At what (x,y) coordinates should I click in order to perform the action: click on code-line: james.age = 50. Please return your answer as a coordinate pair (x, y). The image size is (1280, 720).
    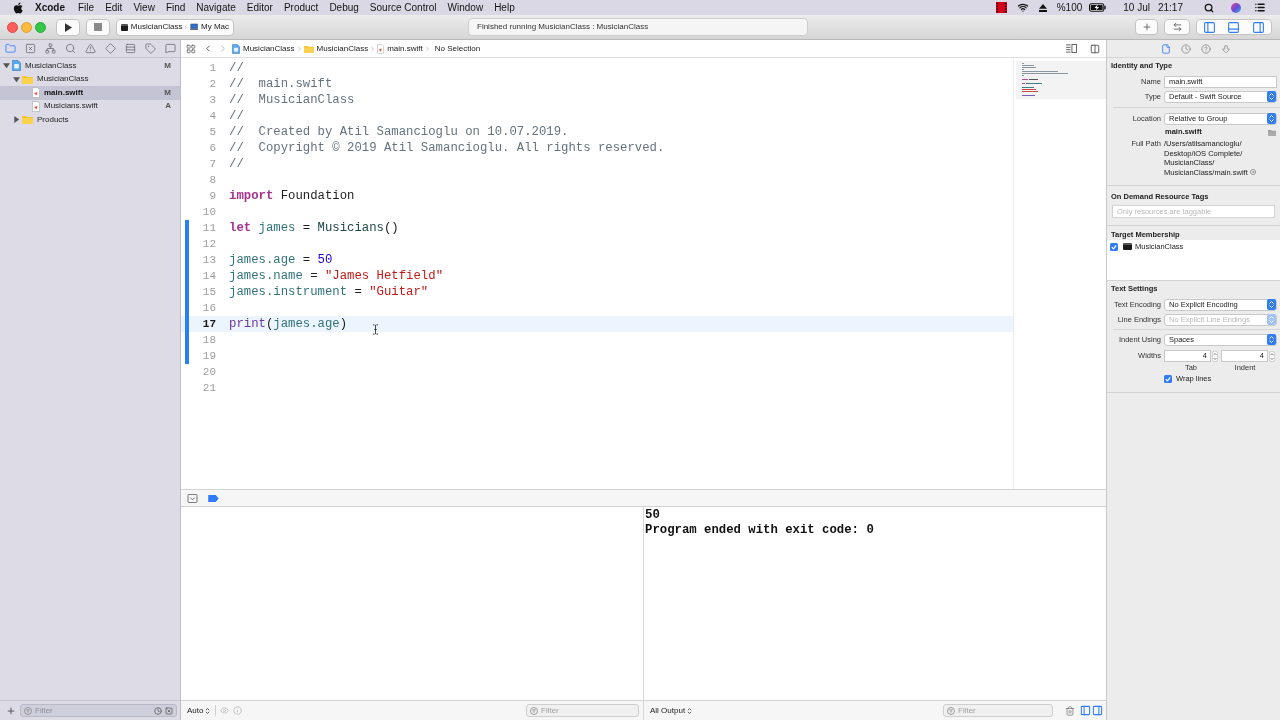
    Looking at the image, I should click on (281, 260).